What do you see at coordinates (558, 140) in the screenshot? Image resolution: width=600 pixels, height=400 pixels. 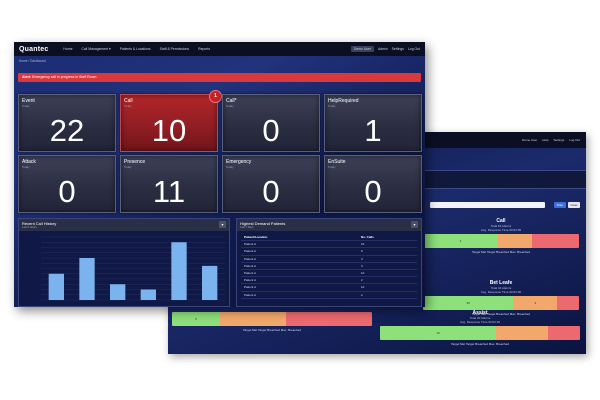 I see `secondary-nav-item: Settings` at bounding box center [558, 140].